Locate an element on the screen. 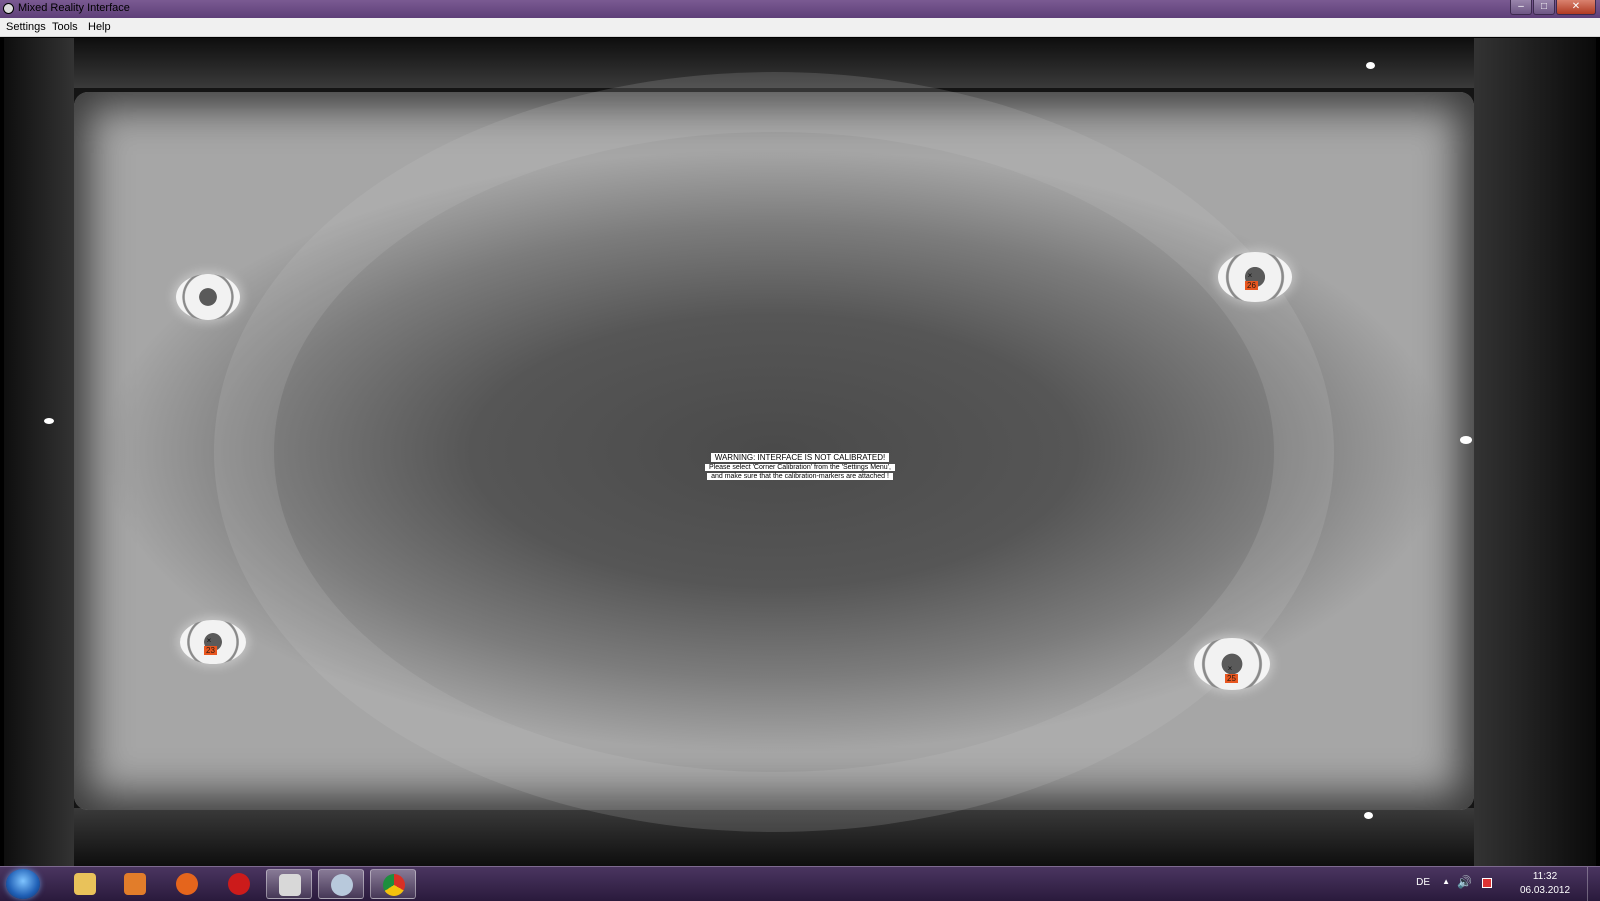 This screenshot has height=901, width=1600. taskbar-paint-app is located at coordinates (341, 884).